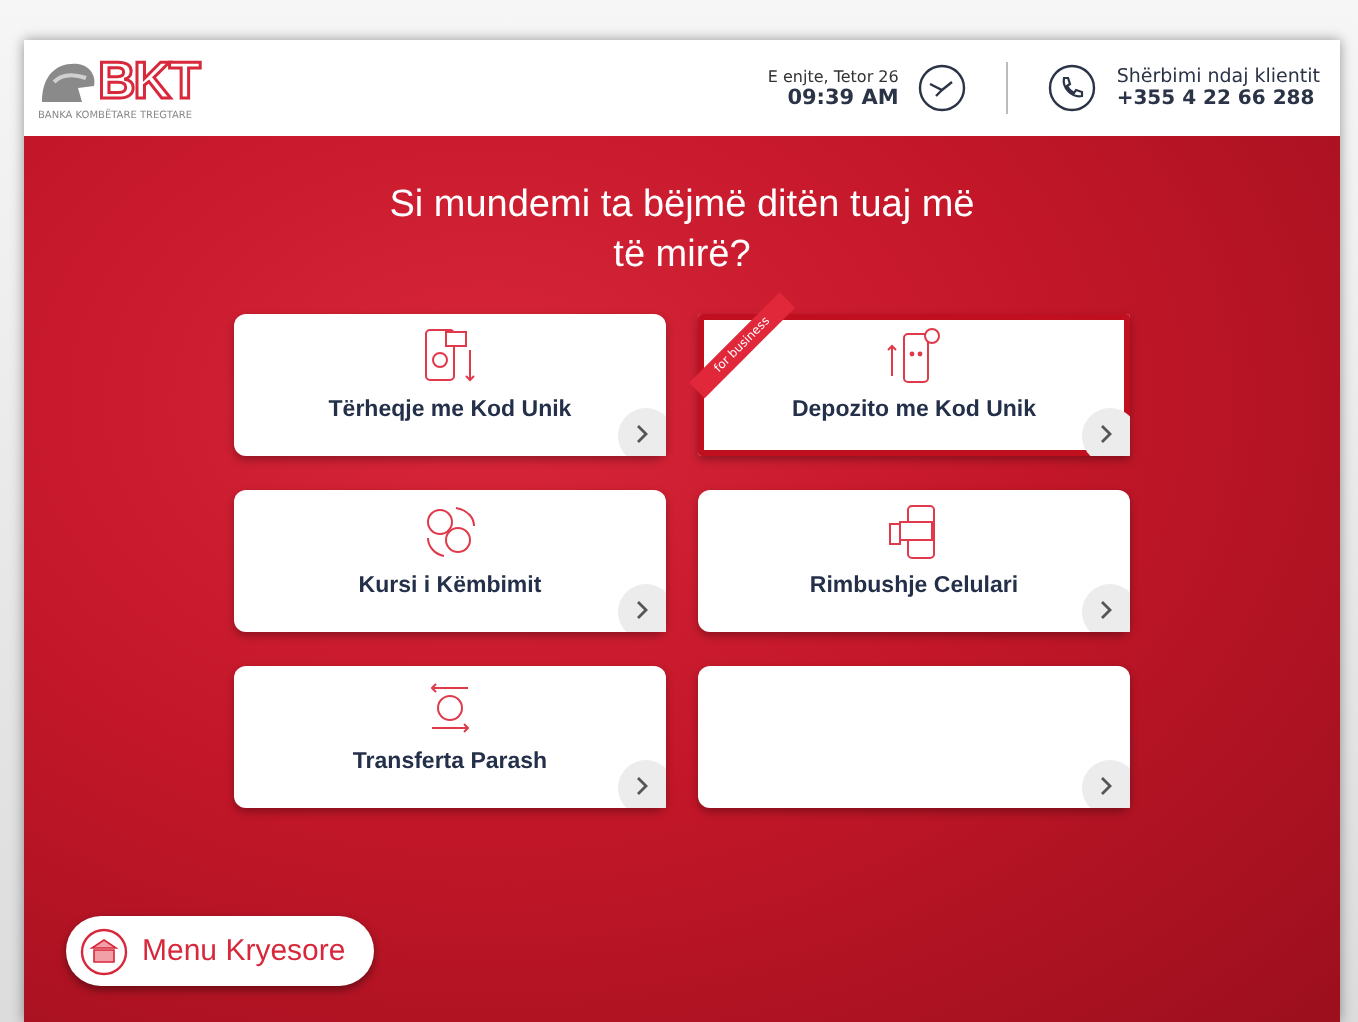  Describe the element at coordinates (833, 76) in the screenshot. I see `date-text: E enjte, Tetor 26` at that location.